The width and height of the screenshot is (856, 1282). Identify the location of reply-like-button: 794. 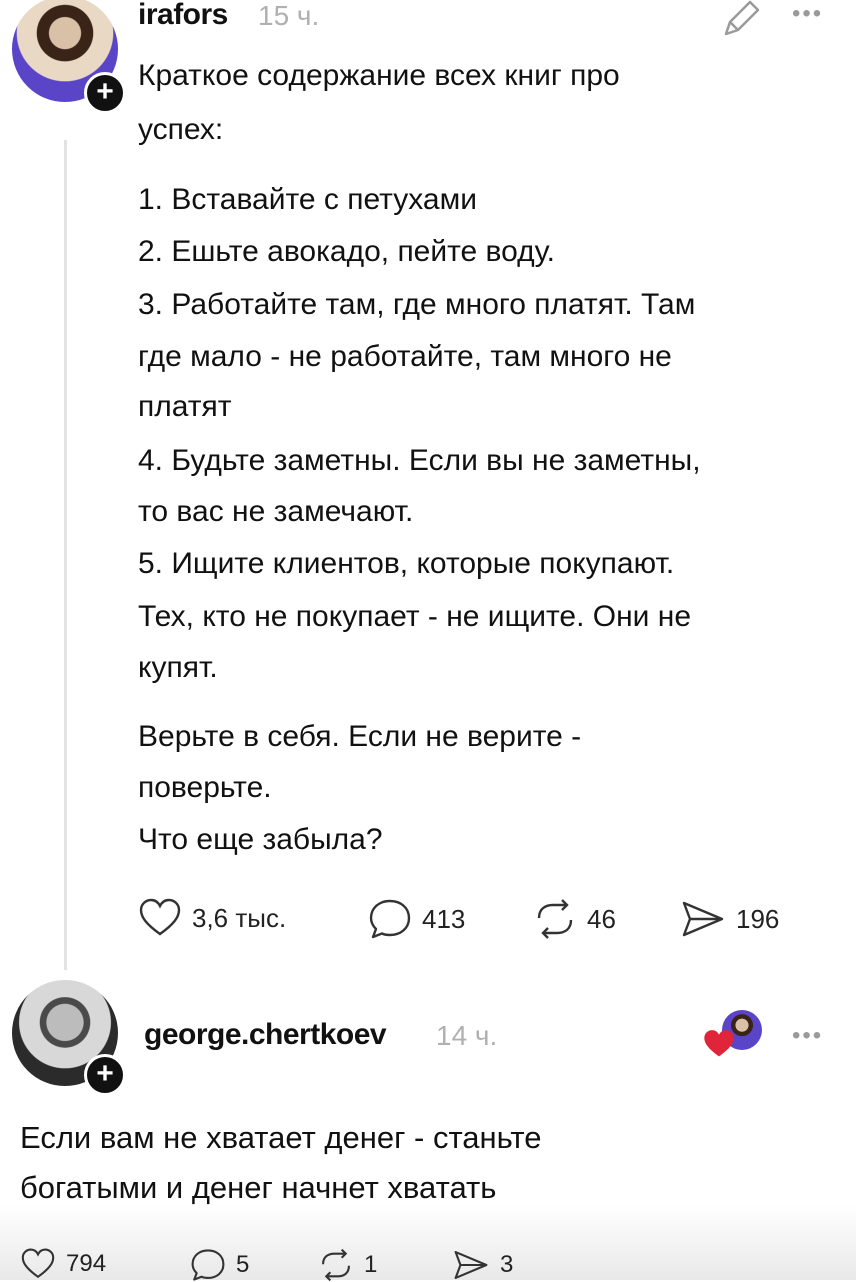
(63, 1264).